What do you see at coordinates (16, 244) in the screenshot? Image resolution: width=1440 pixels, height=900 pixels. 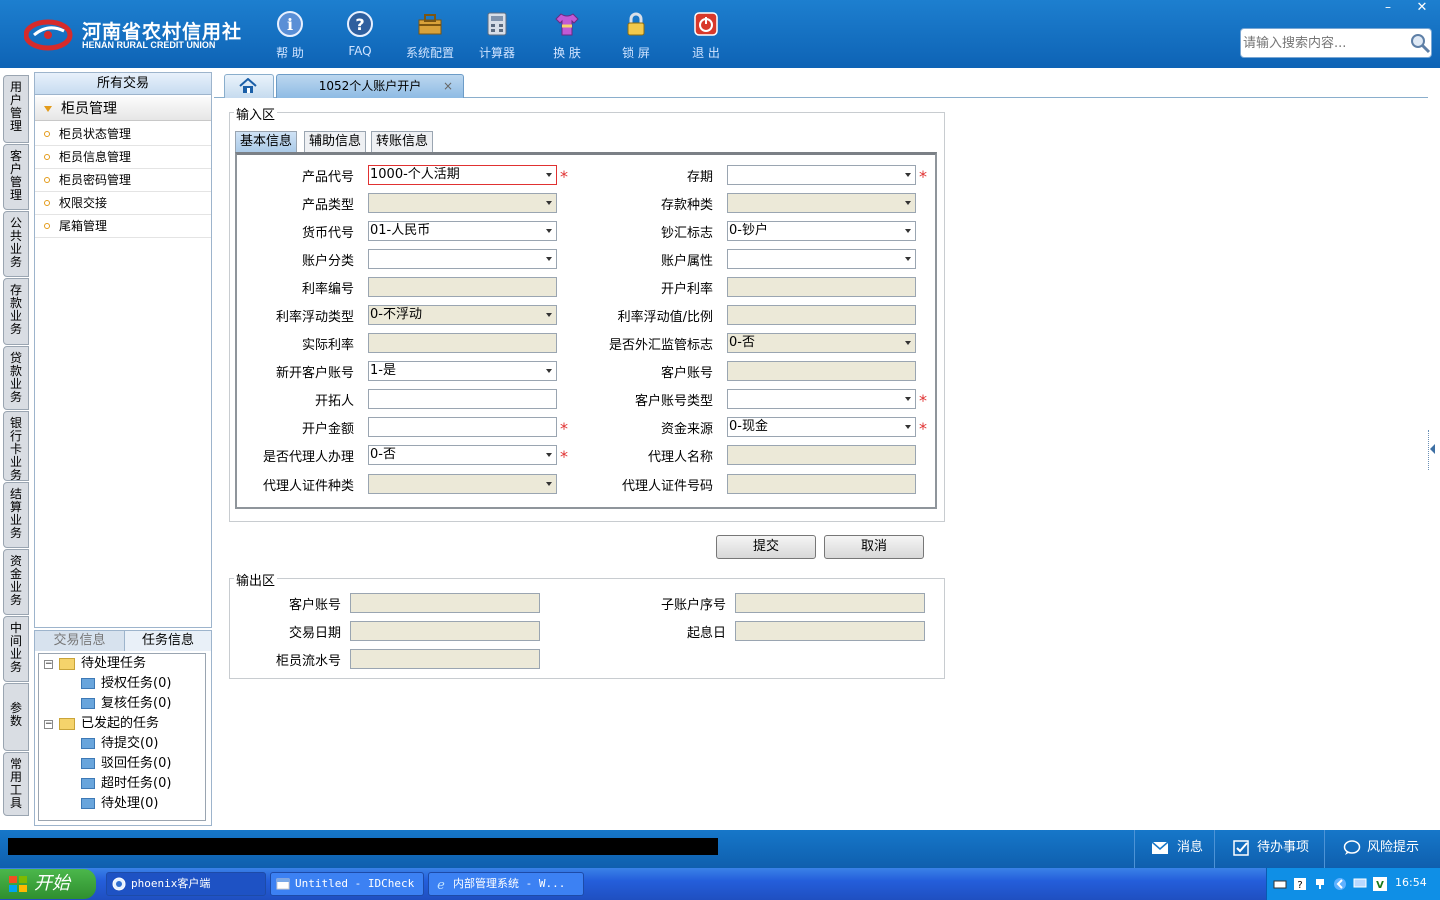 I see `vtab-public-business: 公共业务` at bounding box center [16, 244].